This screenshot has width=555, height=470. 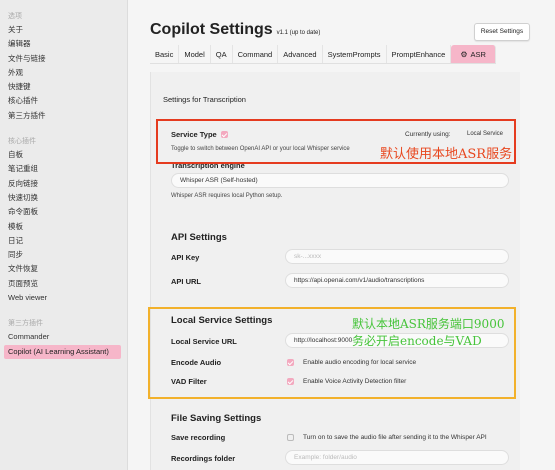 I want to click on api-url-label: API URL, so click(x=186, y=281).